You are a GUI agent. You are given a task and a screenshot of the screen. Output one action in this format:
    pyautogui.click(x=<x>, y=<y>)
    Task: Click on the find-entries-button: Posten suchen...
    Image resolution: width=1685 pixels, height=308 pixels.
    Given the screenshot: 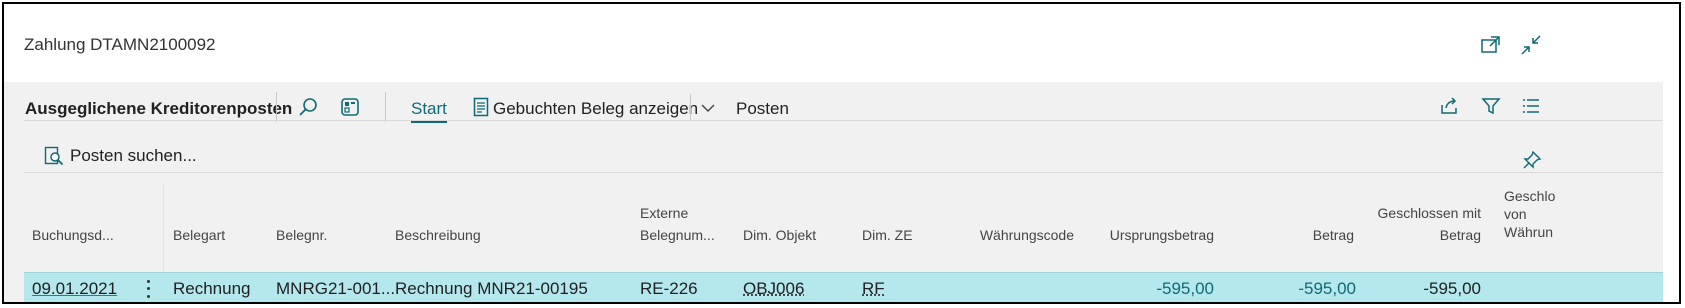 What is the action you would take?
    pyautogui.click(x=120, y=156)
    